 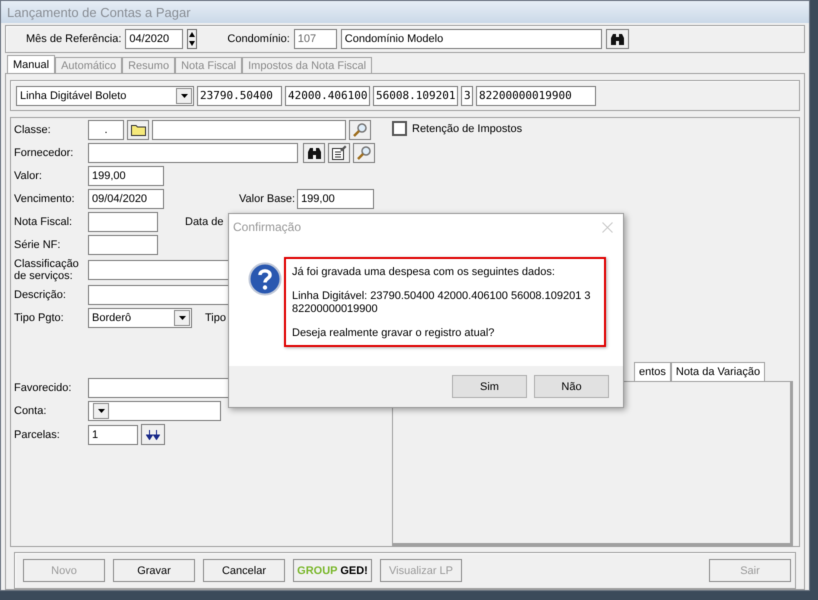 What do you see at coordinates (265, 279) in the screenshot?
I see `question-icon` at bounding box center [265, 279].